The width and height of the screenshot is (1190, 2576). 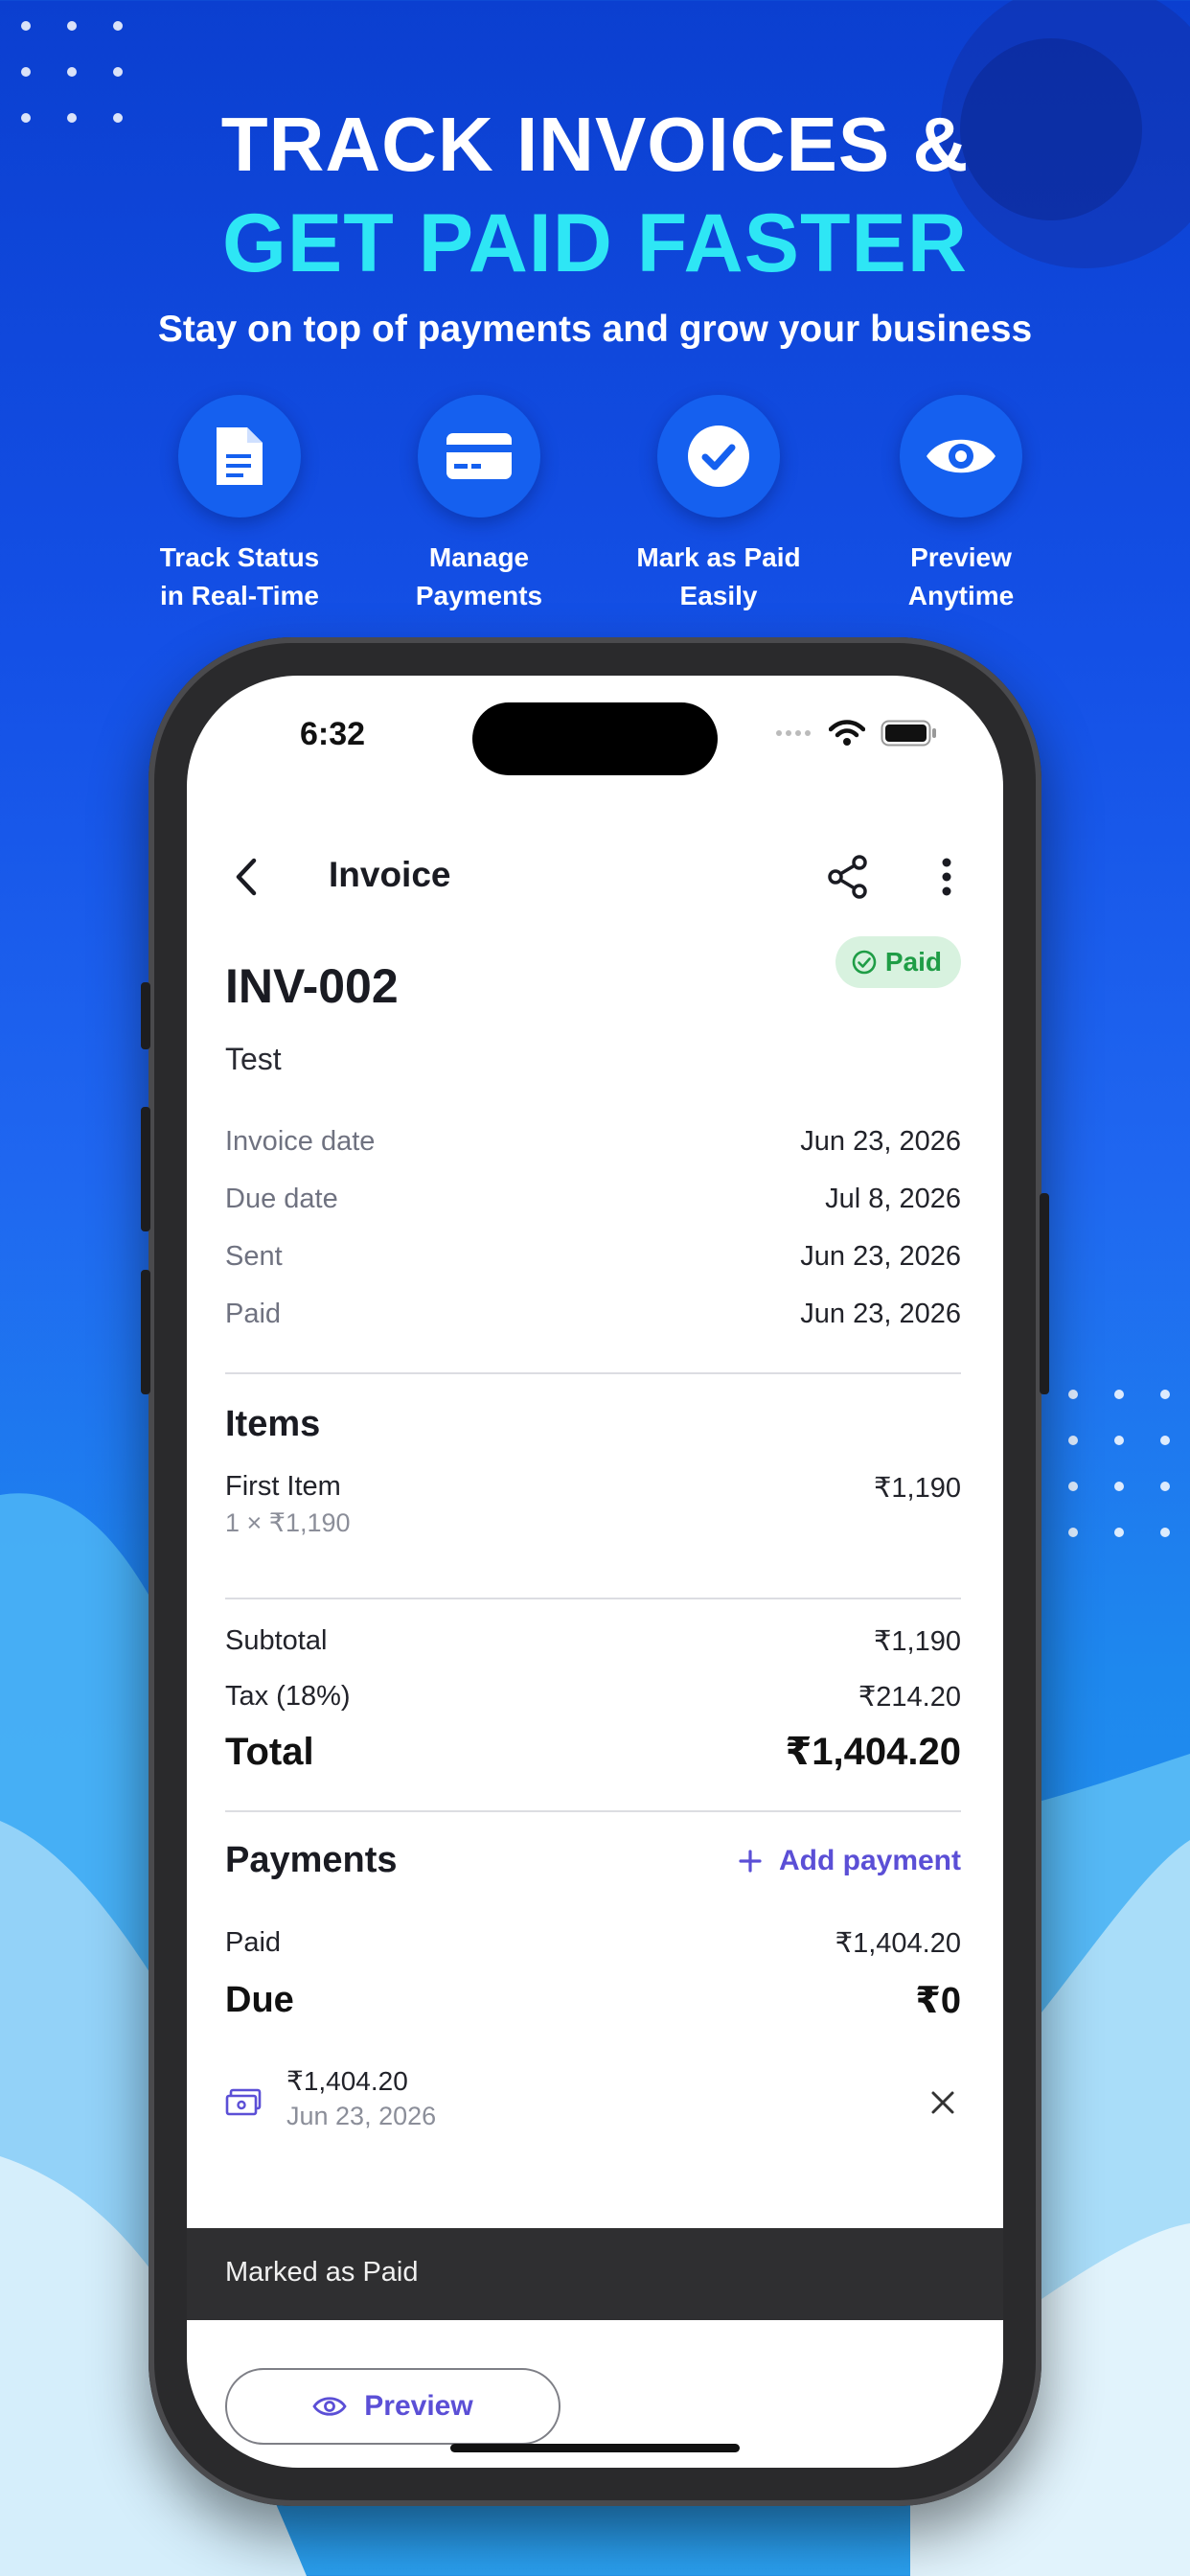 I want to click on date-row-sent: Sent Jun 23, 2026, so click(x=593, y=1257).